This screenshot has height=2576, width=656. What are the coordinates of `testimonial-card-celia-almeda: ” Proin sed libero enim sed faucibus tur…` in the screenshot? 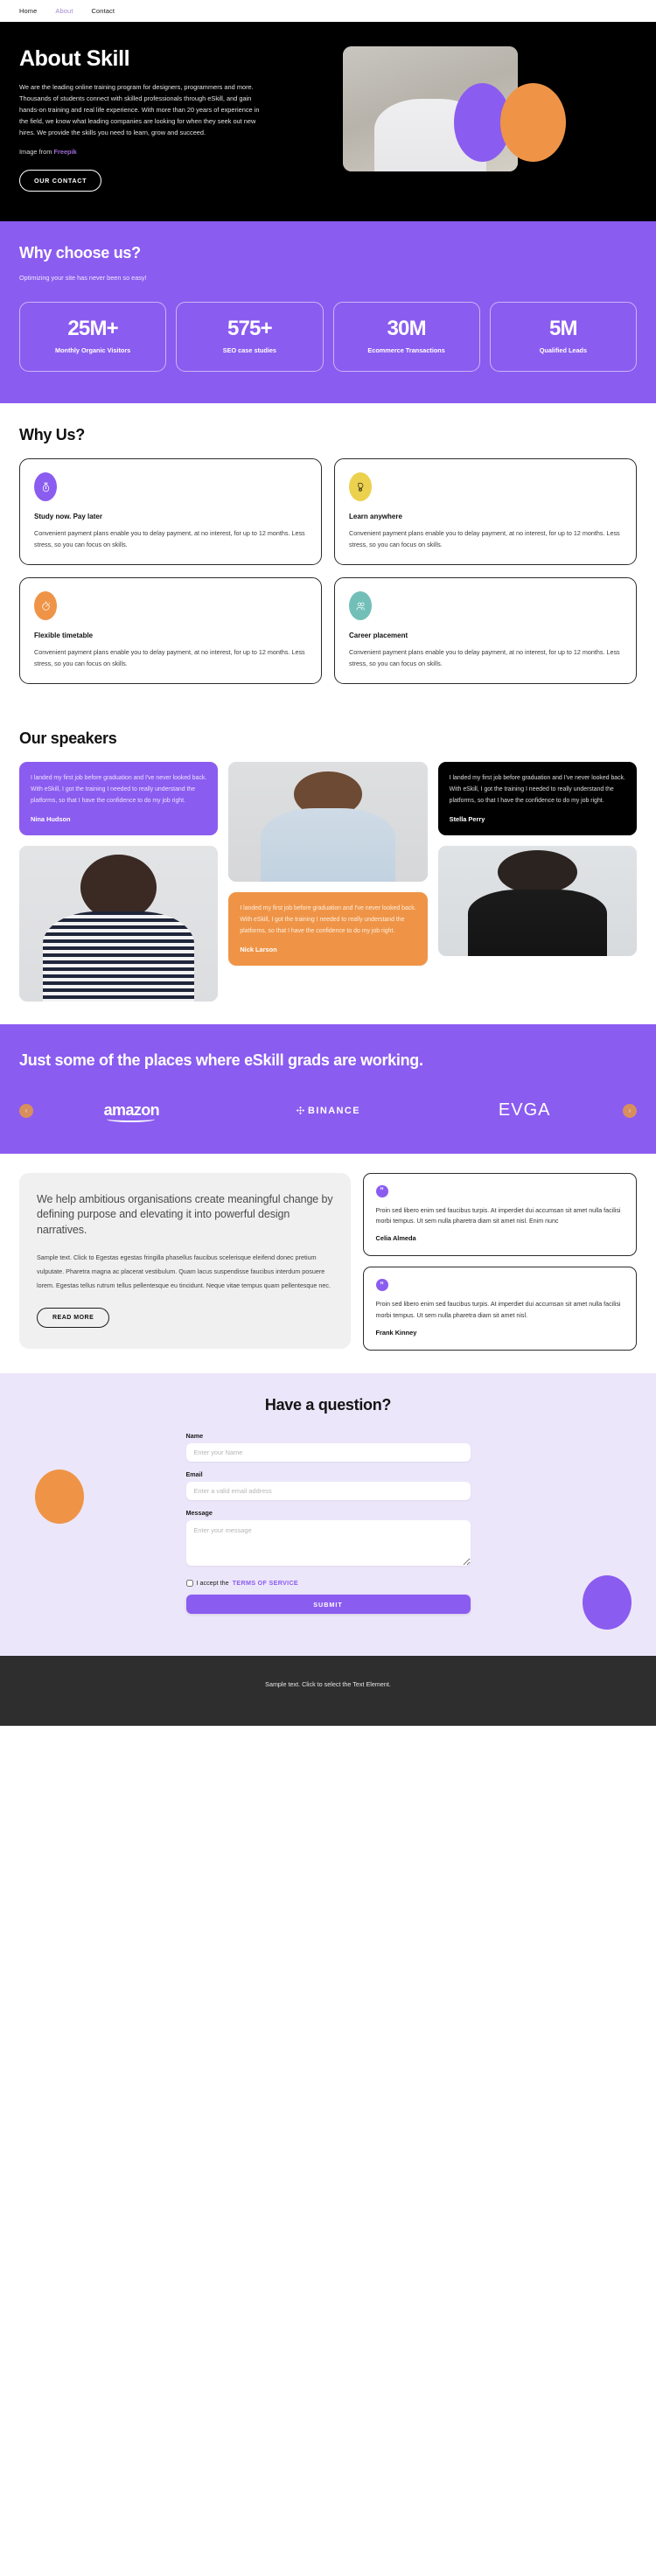 It's located at (499, 1214).